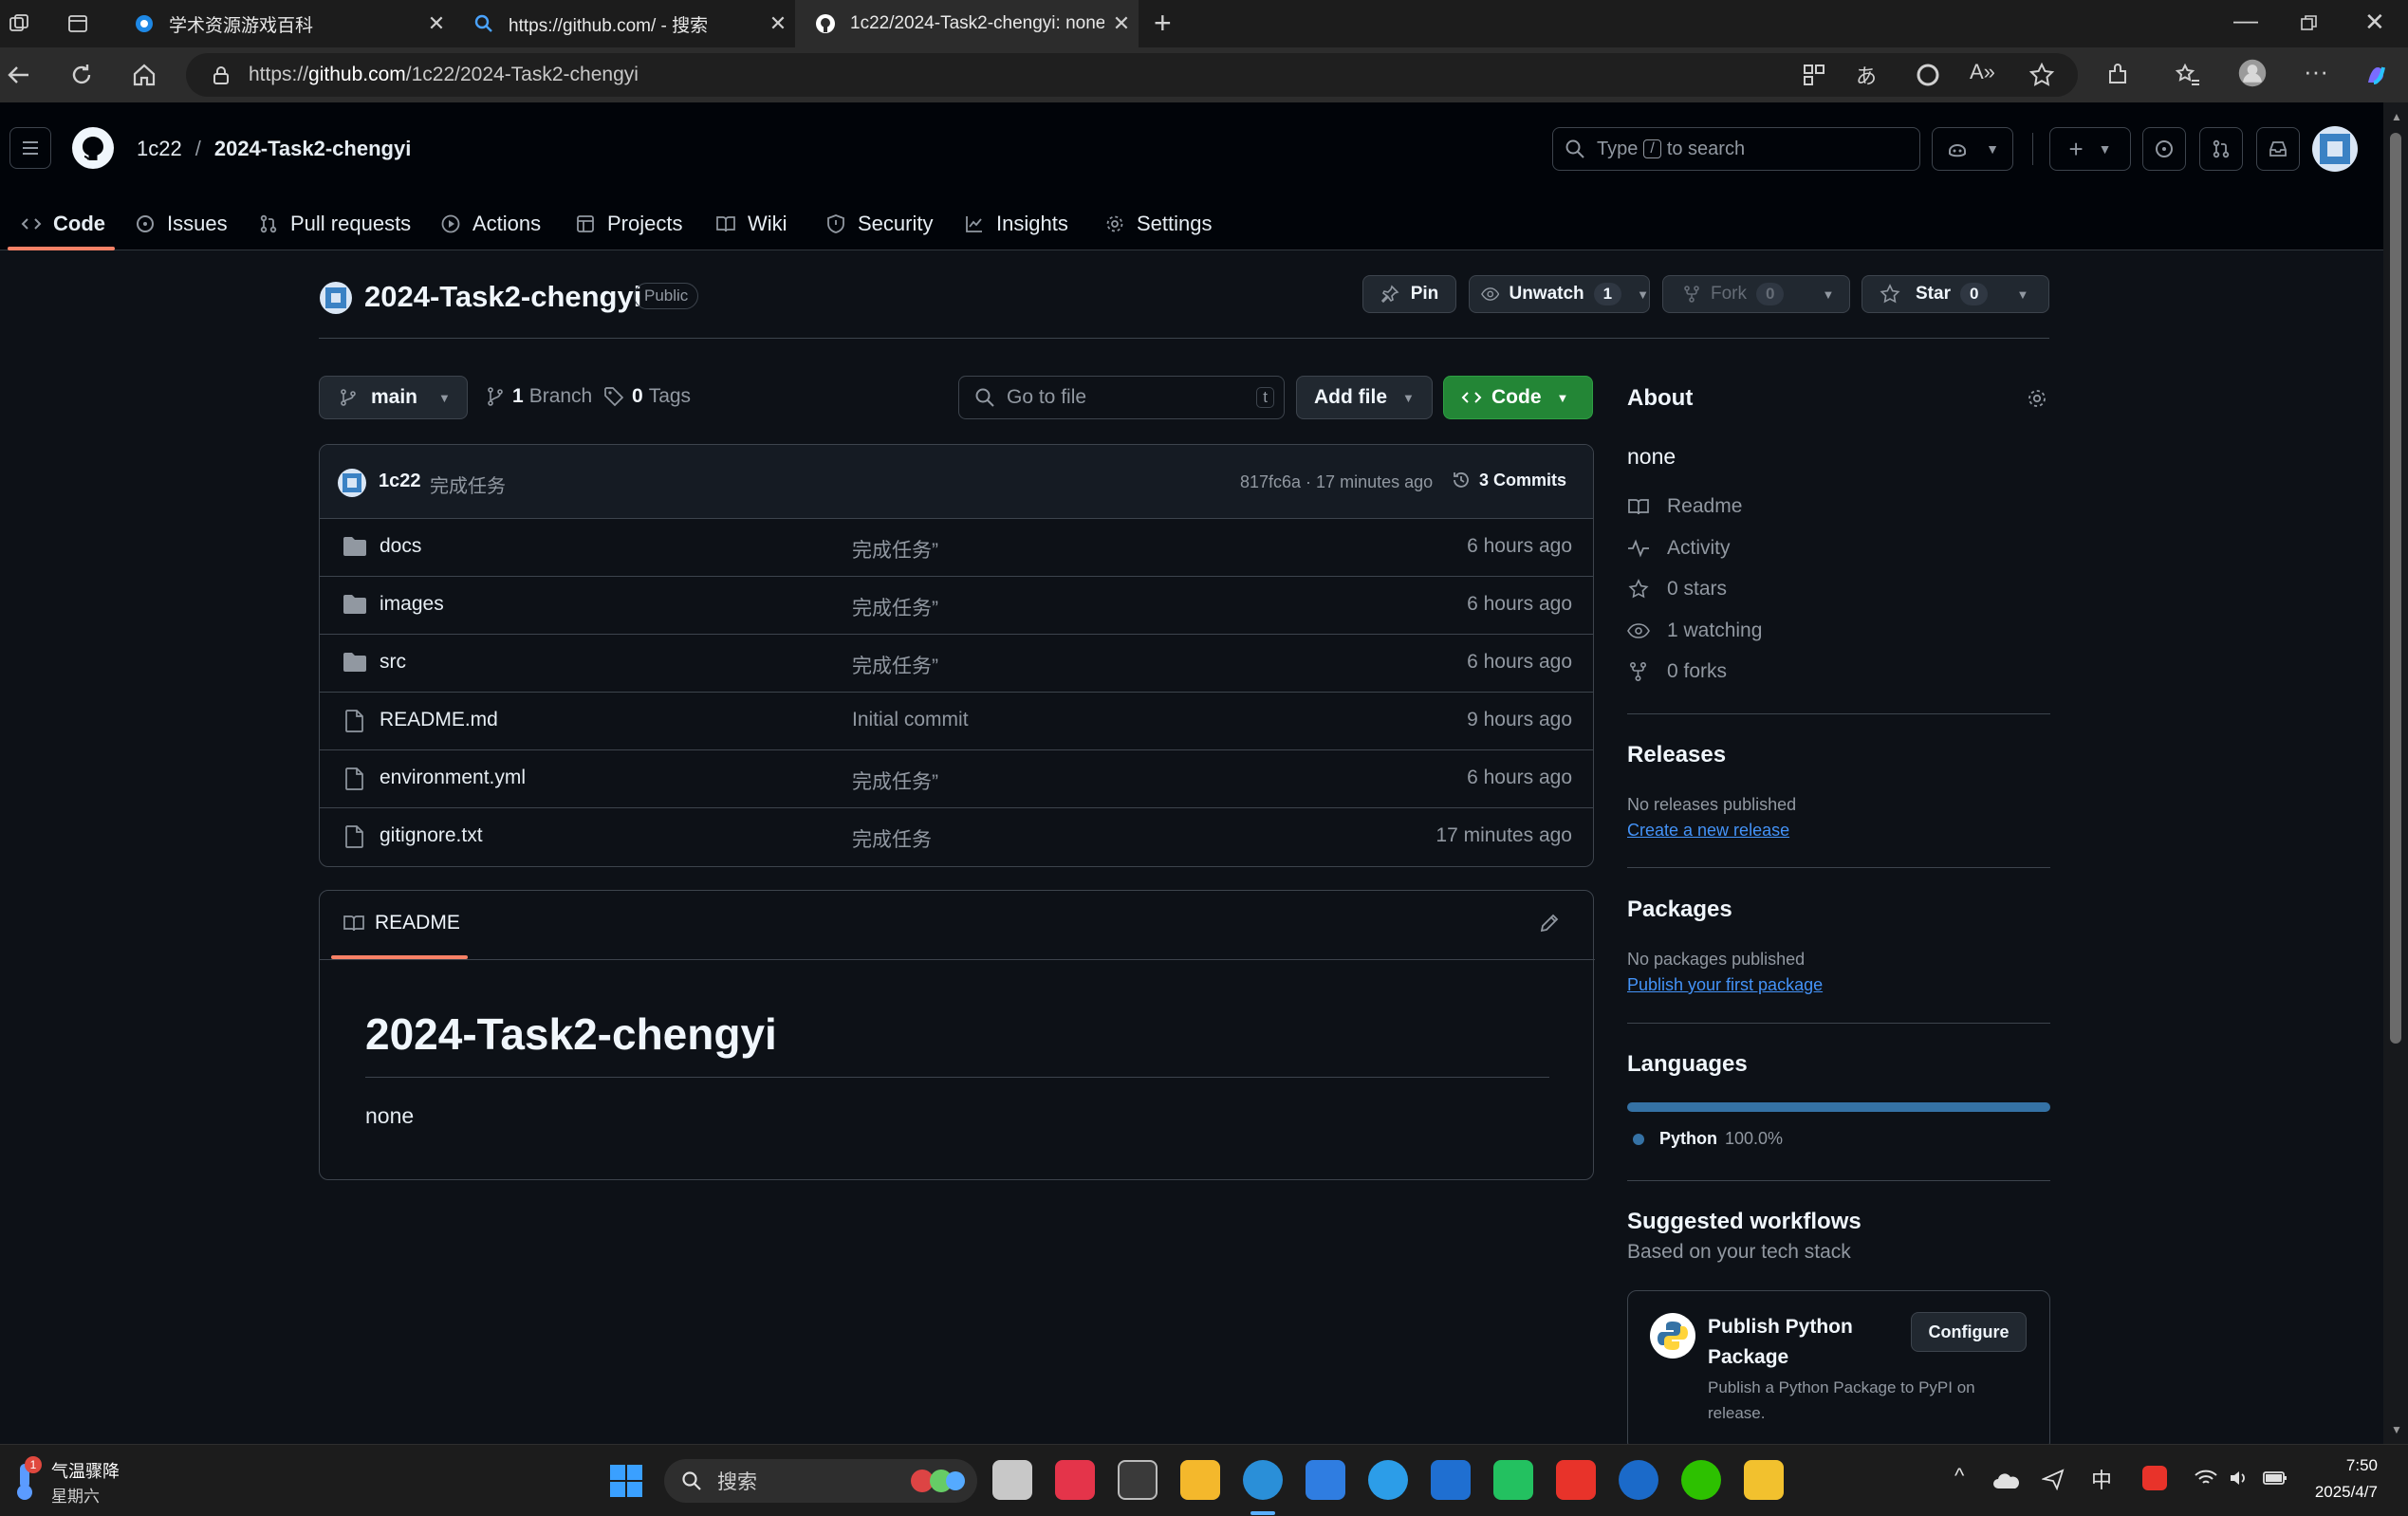 This screenshot has width=2408, height=1516. I want to click on search-input: Type / to search, so click(1736, 149).